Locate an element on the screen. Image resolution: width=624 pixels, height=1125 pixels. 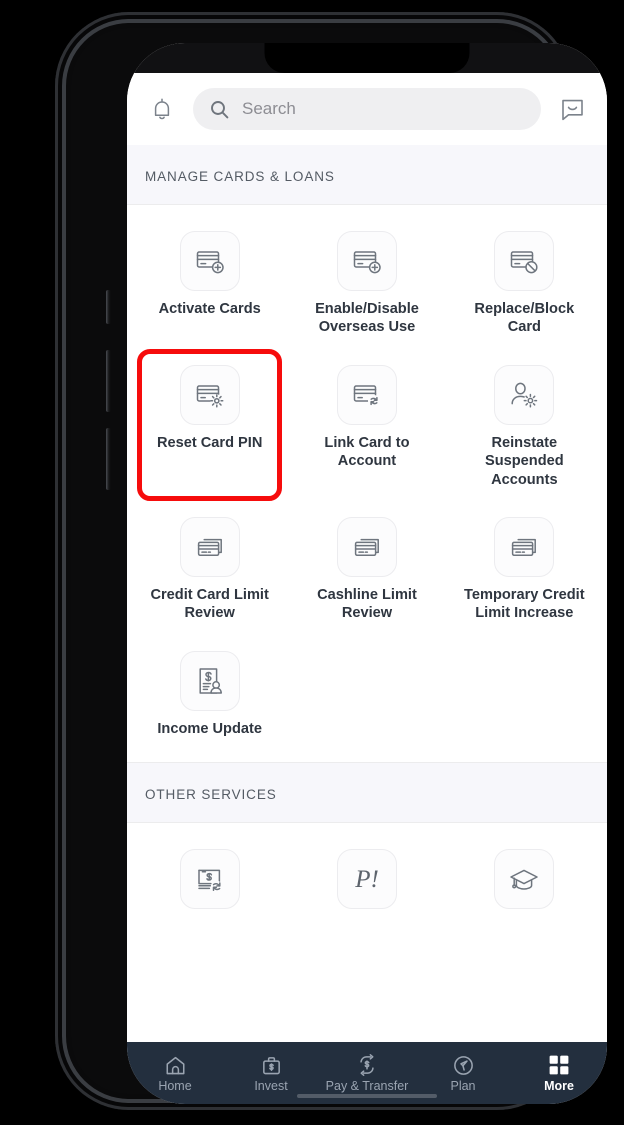
tile-reinstate-suspended-accounts: Reinstate Suspended Accounts is located at coordinates (524, 428).